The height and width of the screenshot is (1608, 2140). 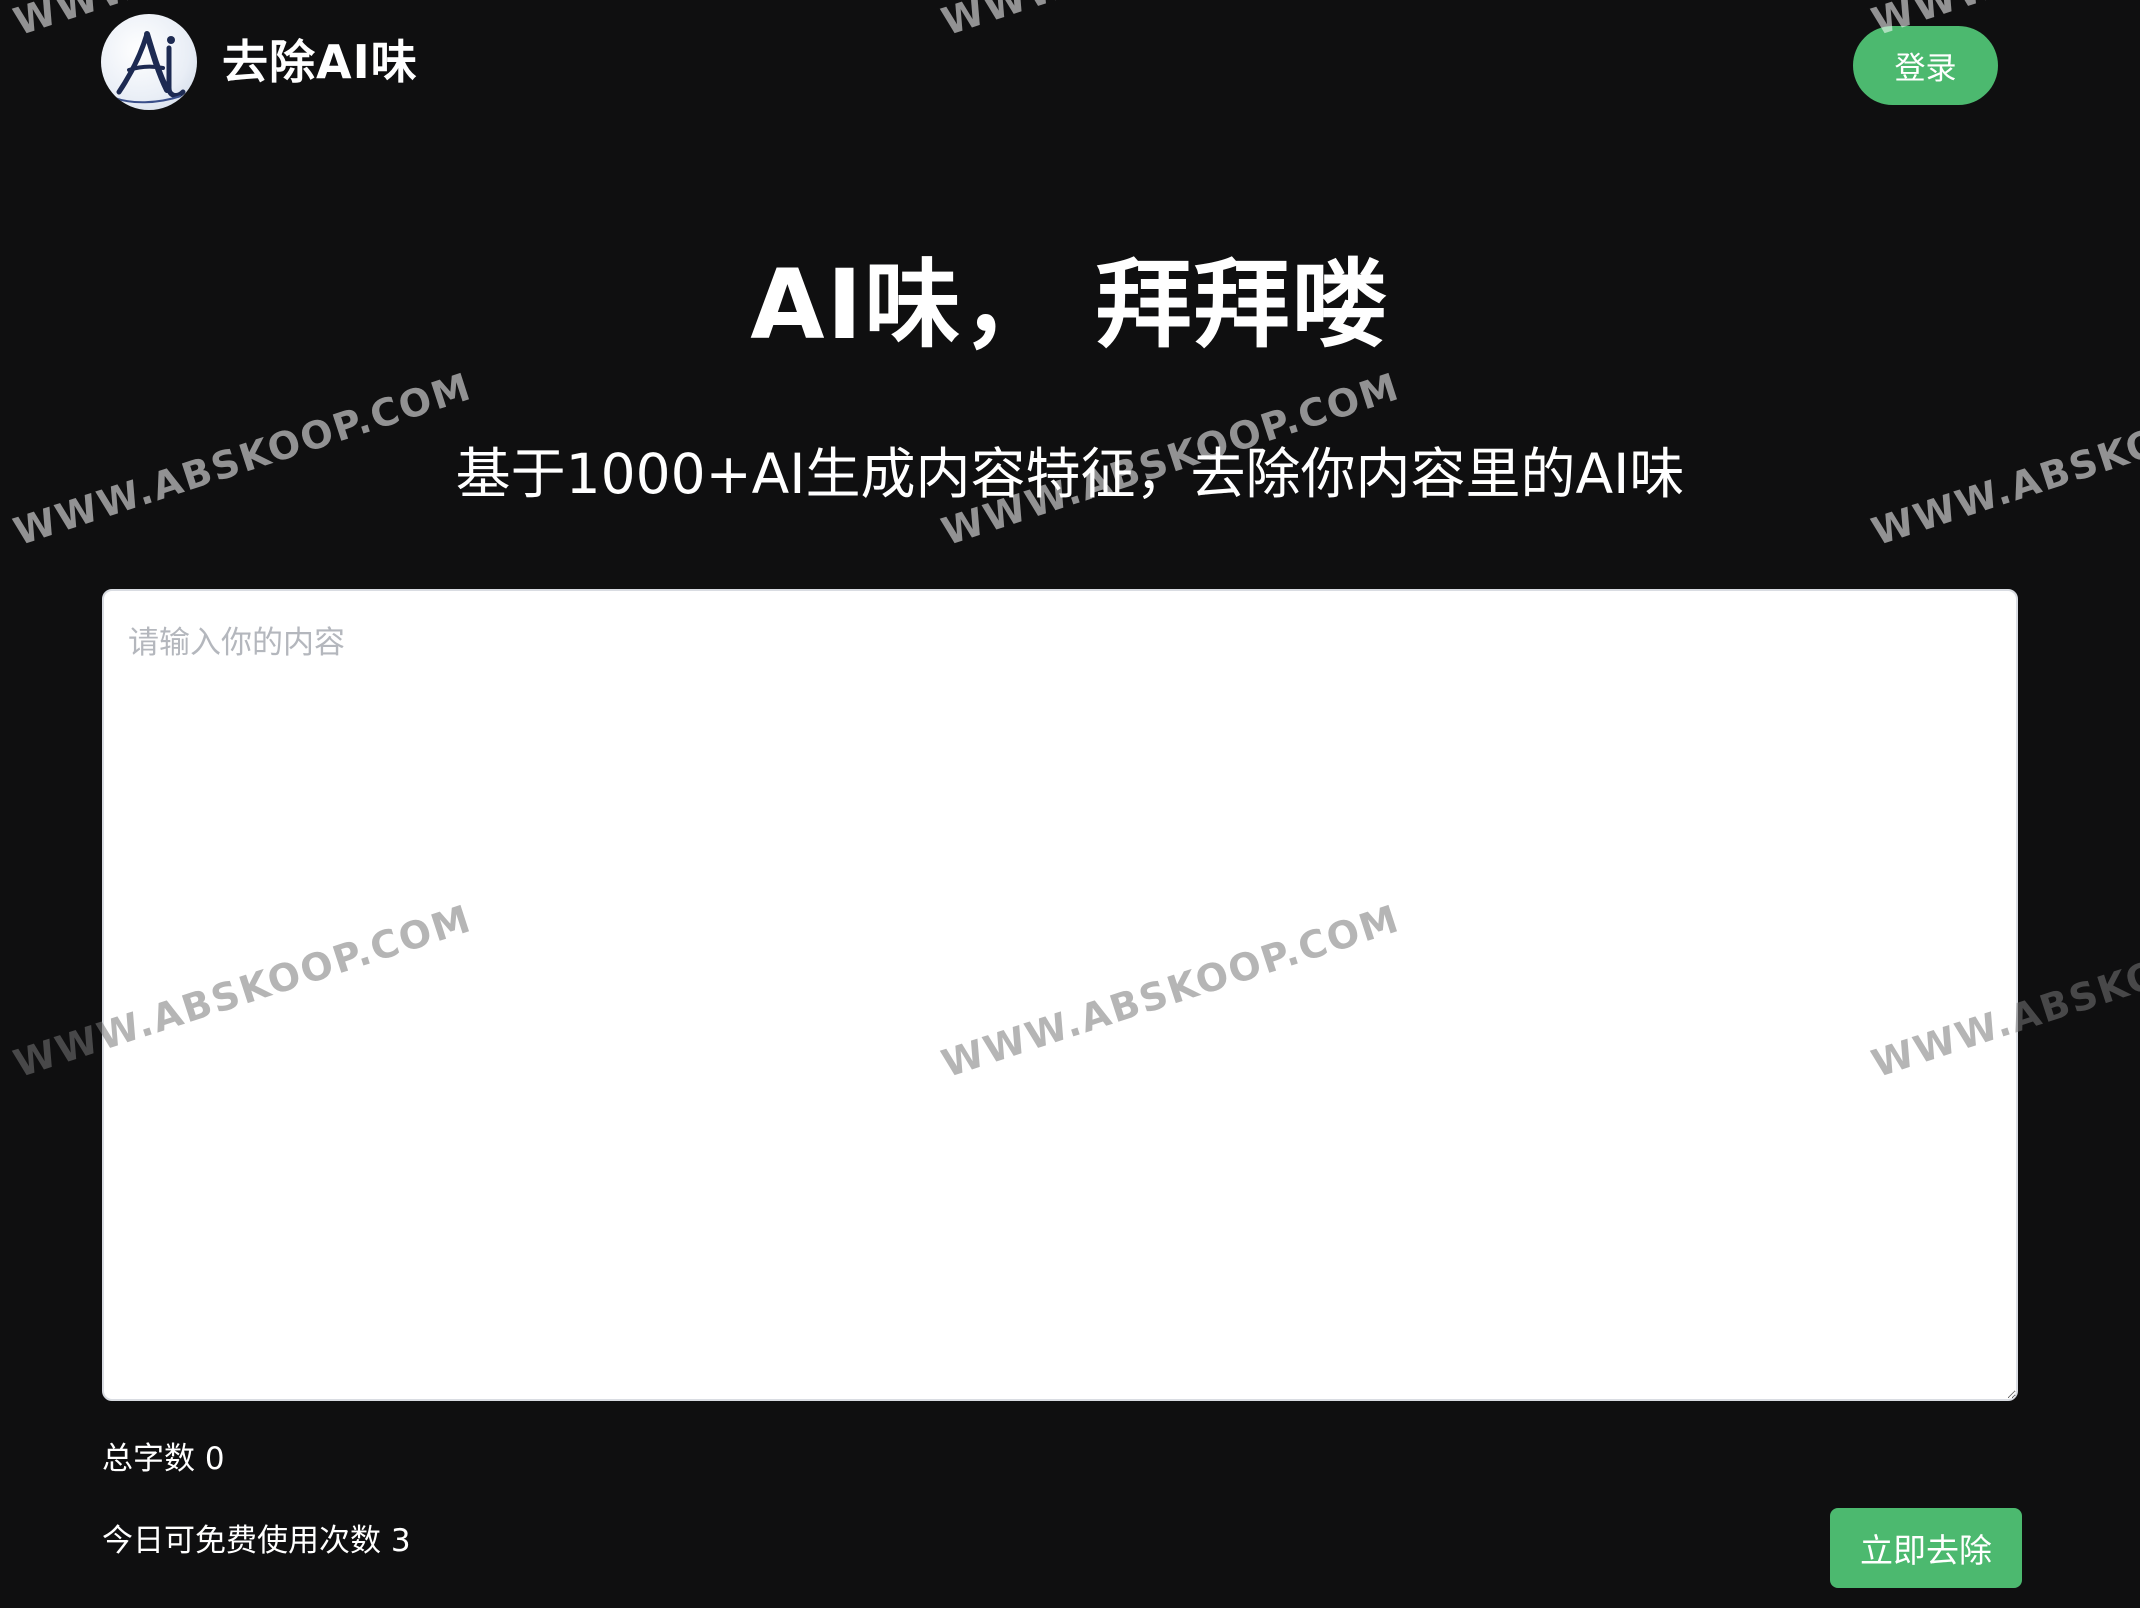 What do you see at coordinates (148, 1459) in the screenshot?
I see `word-count-label: 总字数` at bounding box center [148, 1459].